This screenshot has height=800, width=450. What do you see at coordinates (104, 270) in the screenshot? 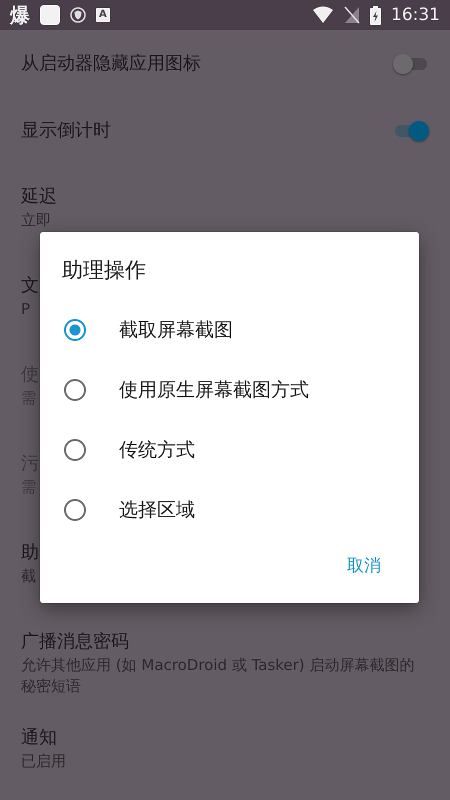
I see `dialog-title: 助理操作` at bounding box center [104, 270].